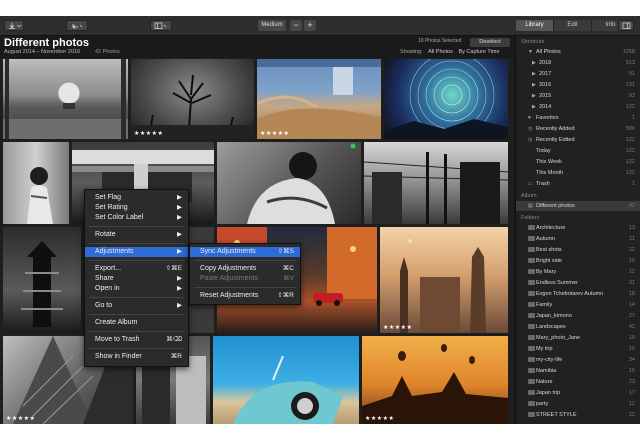  What do you see at coordinates (578, 118) in the screenshot?
I see `sidebar-item-favorites: ♥ Favorites 1` at bounding box center [578, 118].